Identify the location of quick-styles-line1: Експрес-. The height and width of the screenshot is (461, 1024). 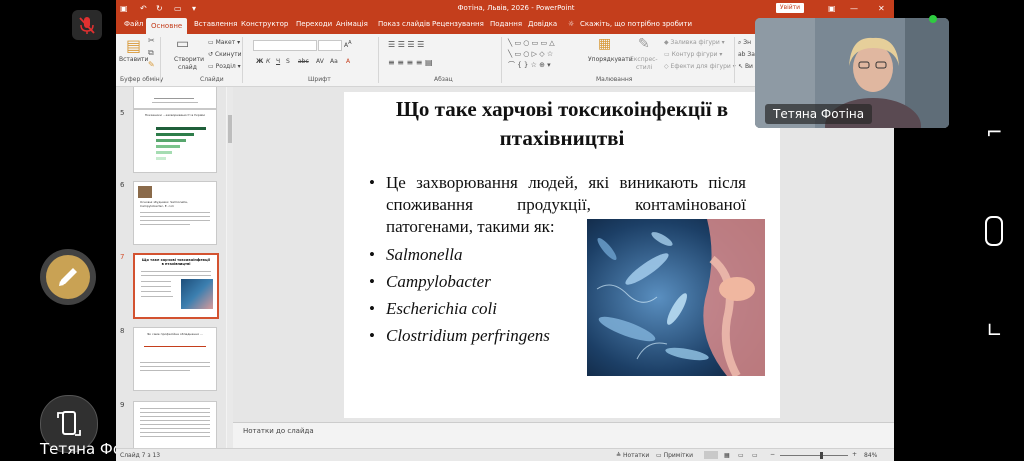
(644, 59).